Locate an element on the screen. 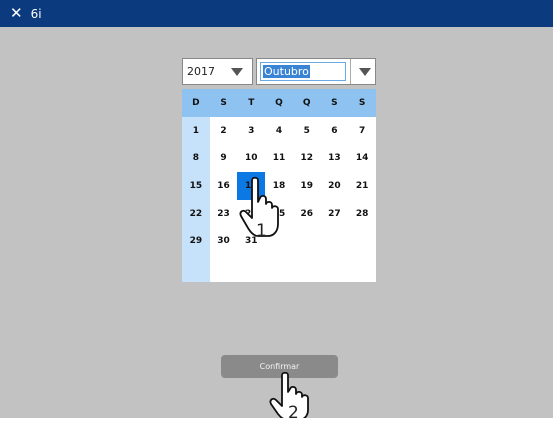 The width and height of the screenshot is (553, 421). weekday-header-row: D S T Q Q S S is located at coordinates (279, 103).